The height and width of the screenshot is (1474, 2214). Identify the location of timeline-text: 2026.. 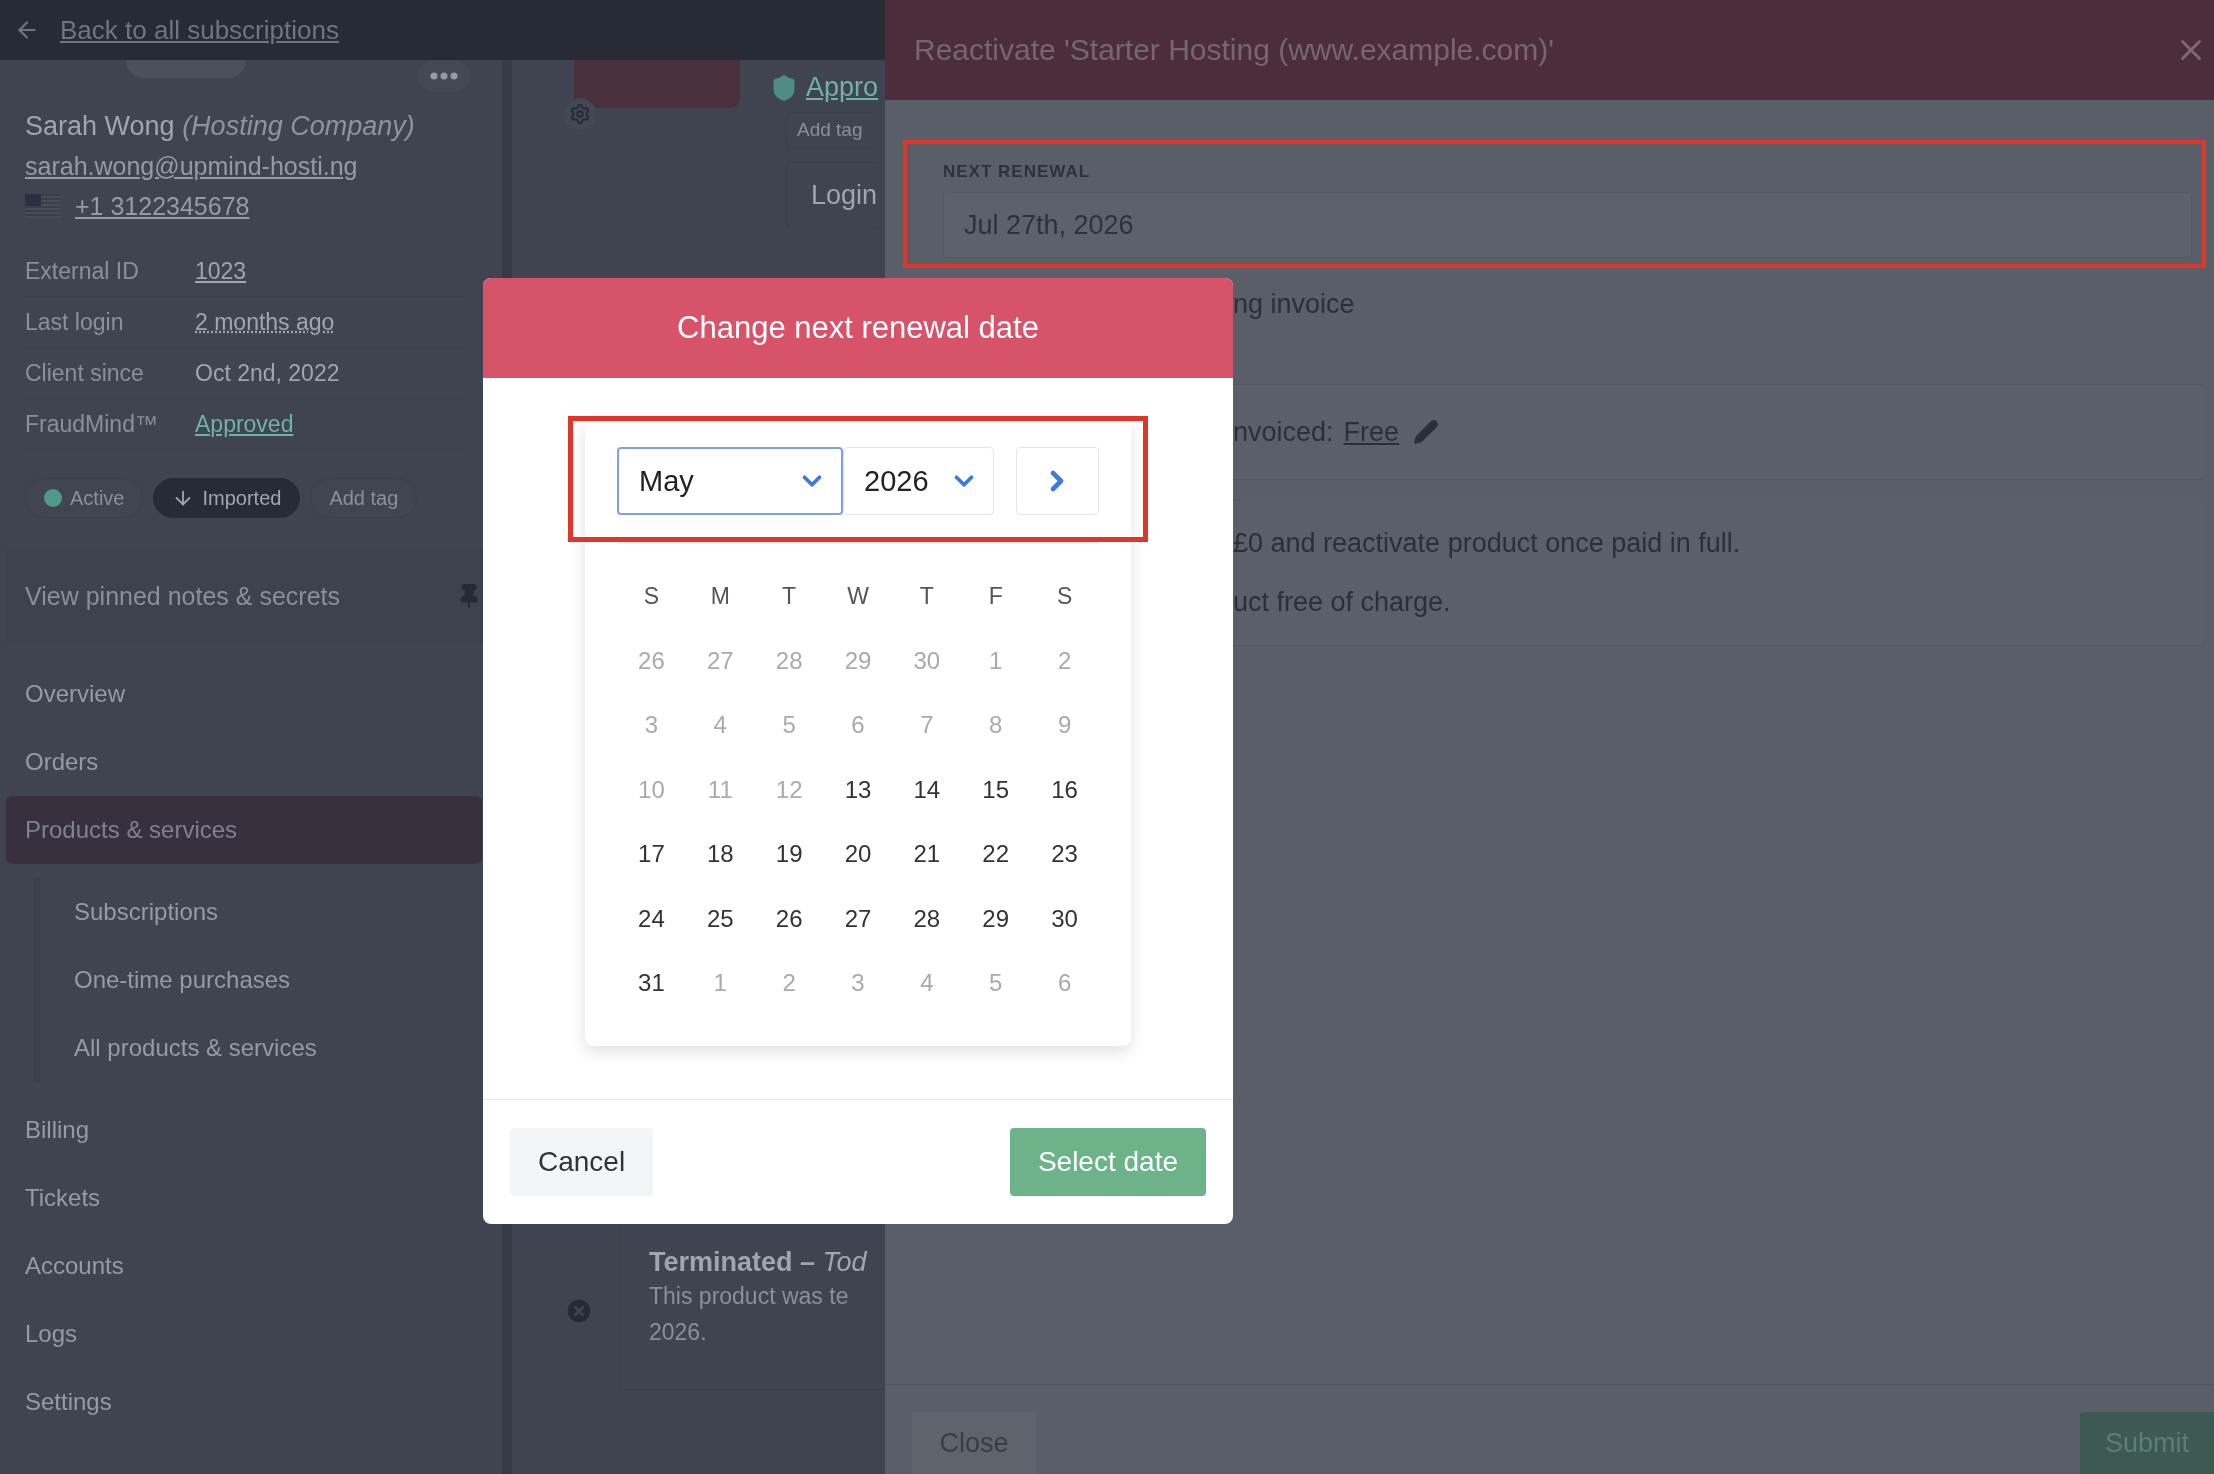
(678, 1332).